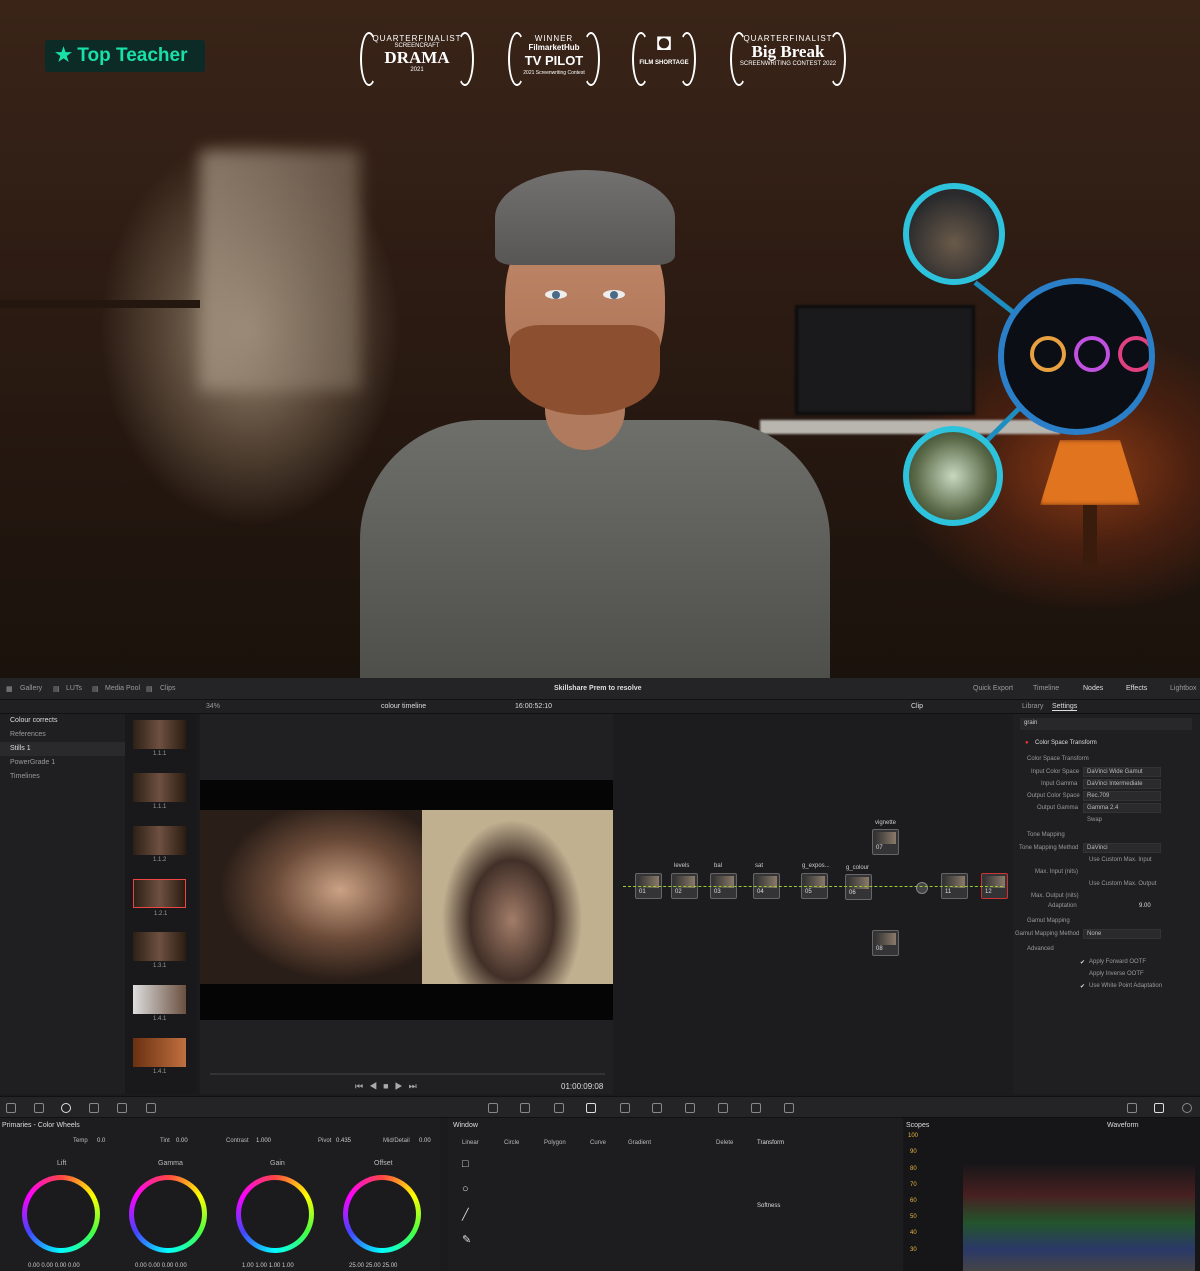  Describe the element at coordinates (723, 1108) in the screenshot. I see `key-icon` at that location.